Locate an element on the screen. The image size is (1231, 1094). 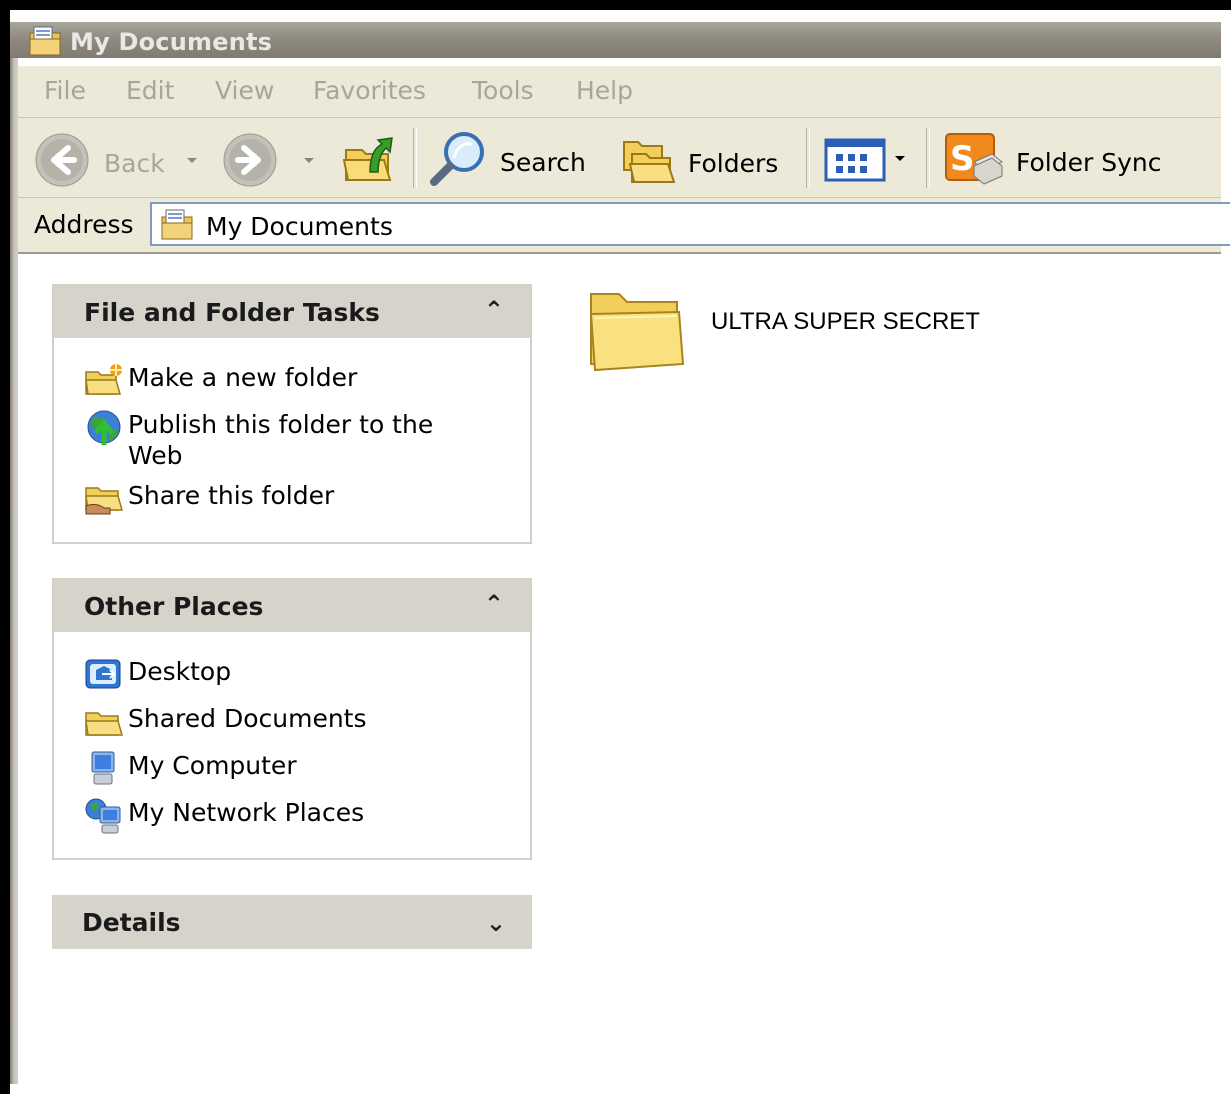
search-button: Search is located at coordinates (507, 162).